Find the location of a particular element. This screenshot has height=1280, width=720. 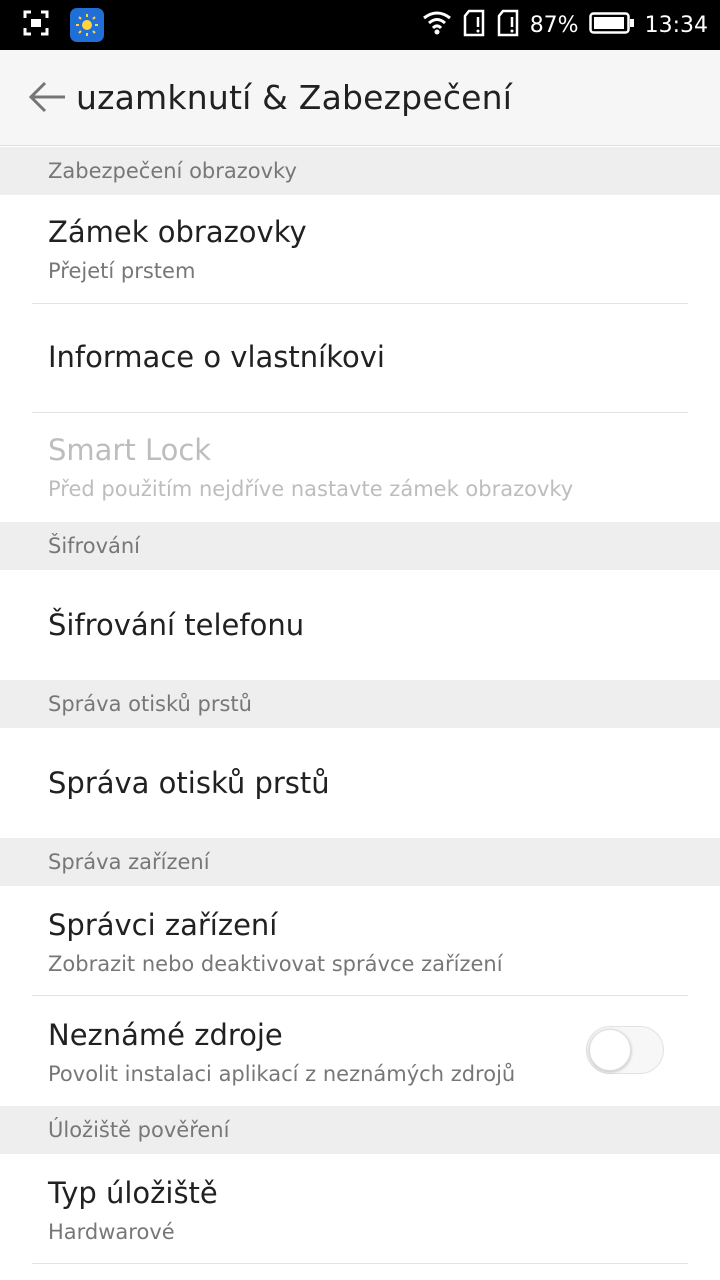

section-header-label: Správa otisků prstů is located at coordinates (150, 704).